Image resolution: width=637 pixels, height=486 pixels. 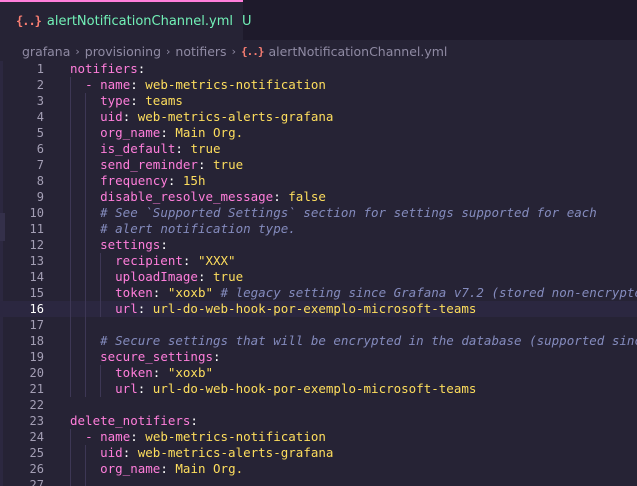 What do you see at coordinates (318, 101) in the screenshot?
I see `code-line: 3 type: teams` at bounding box center [318, 101].